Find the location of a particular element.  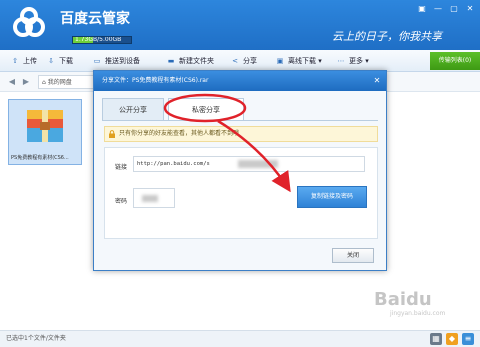

blurred-password is located at coordinates (150, 198).